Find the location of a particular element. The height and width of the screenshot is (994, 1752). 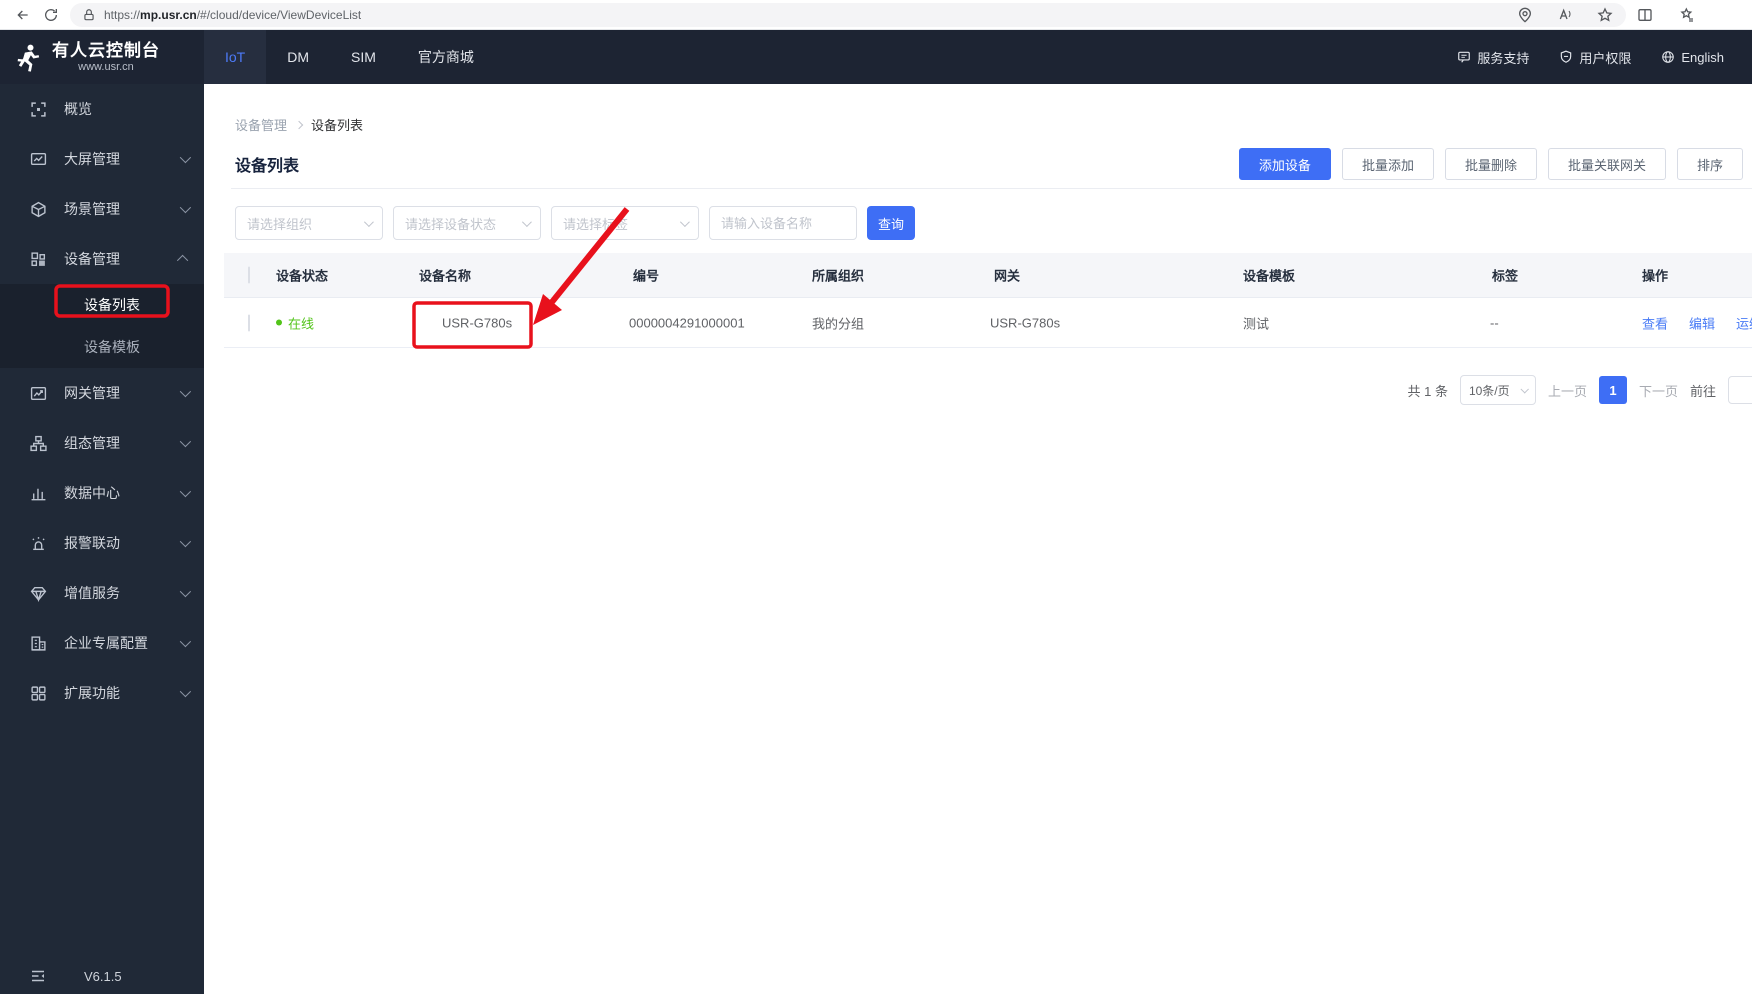

current-page-button: 1 is located at coordinates (1612, 390).